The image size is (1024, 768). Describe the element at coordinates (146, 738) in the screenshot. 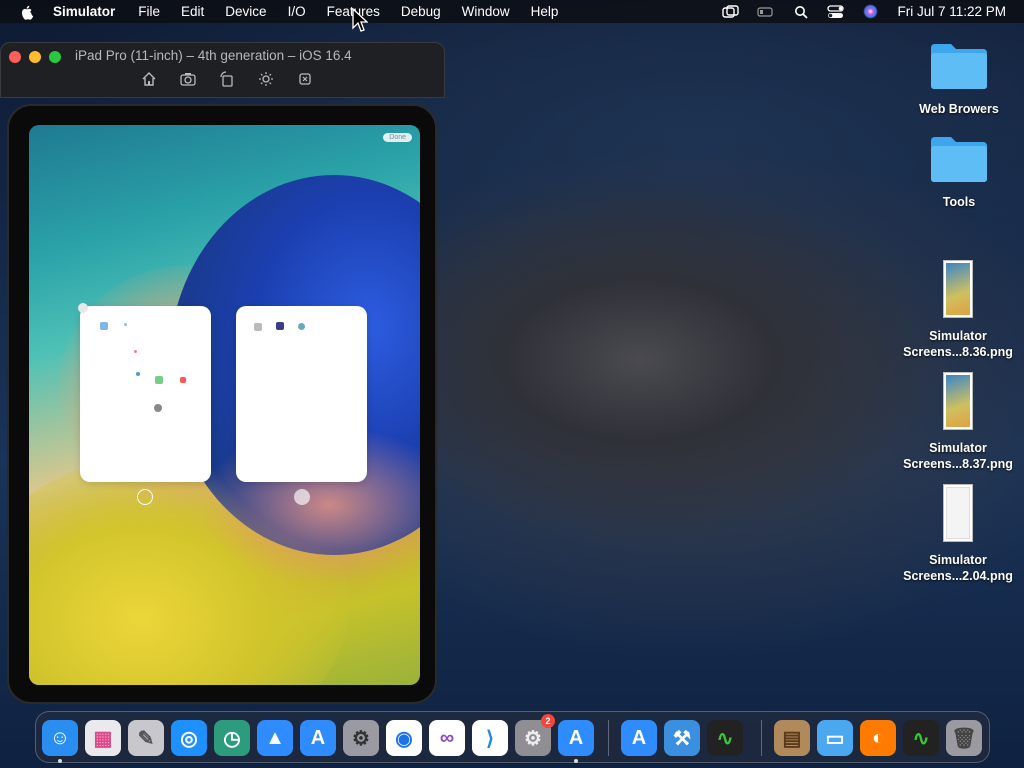

I see `script-editor-dock-icon: ✎` at that location.